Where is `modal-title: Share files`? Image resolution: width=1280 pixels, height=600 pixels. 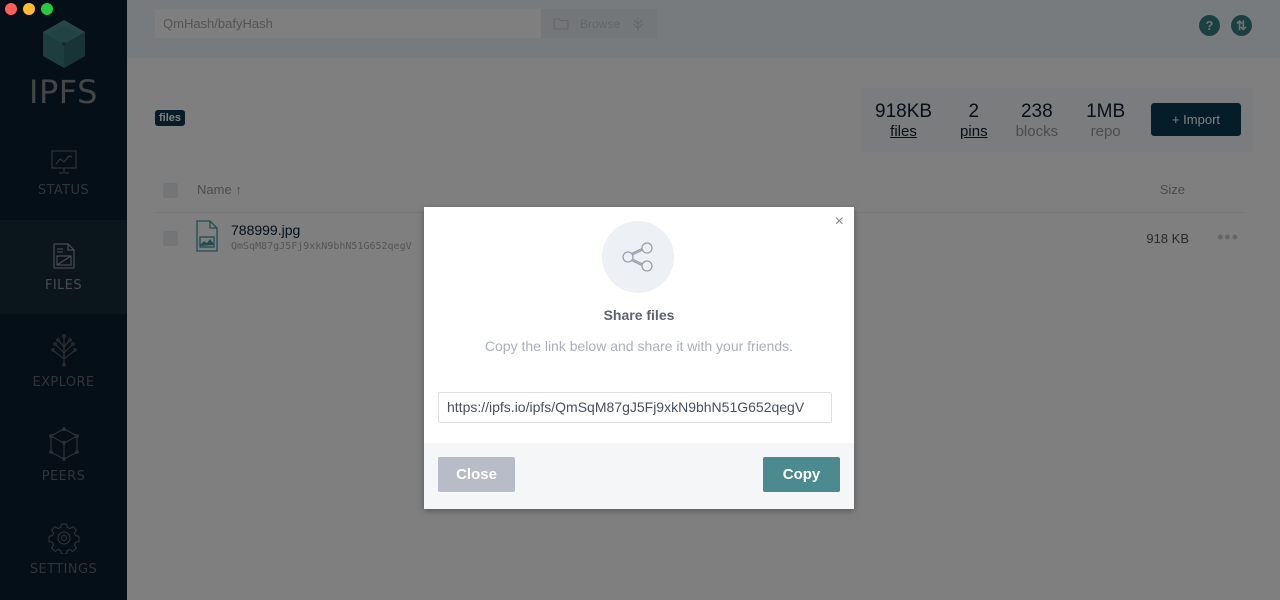 modal-title: Share files is located at coordinates (639, 315).